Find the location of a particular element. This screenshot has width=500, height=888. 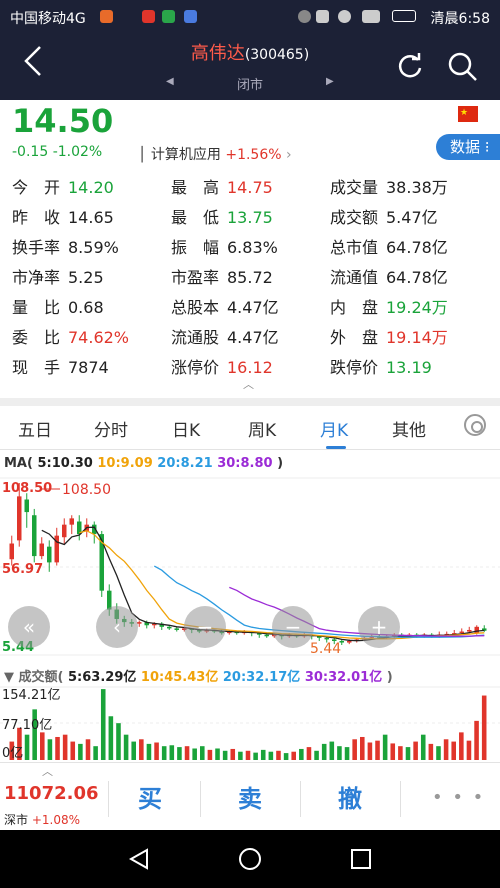

cancel-order-button: 撤 is located at coordinates (350, 796).